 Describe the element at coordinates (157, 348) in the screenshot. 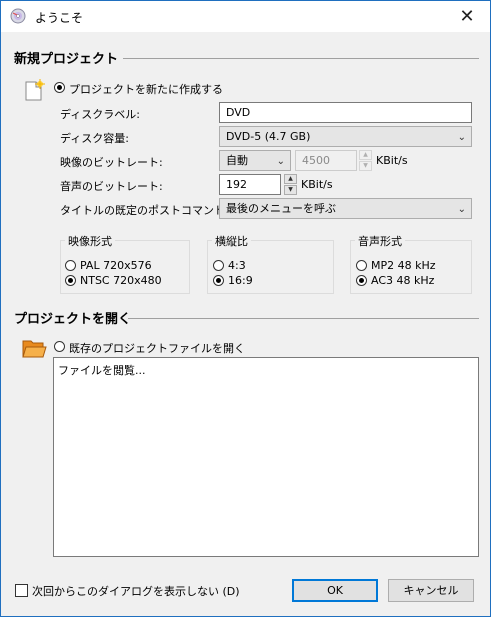

I see `open-existing-project-label: 既存のプロジェクトファイルを開く` at that location.